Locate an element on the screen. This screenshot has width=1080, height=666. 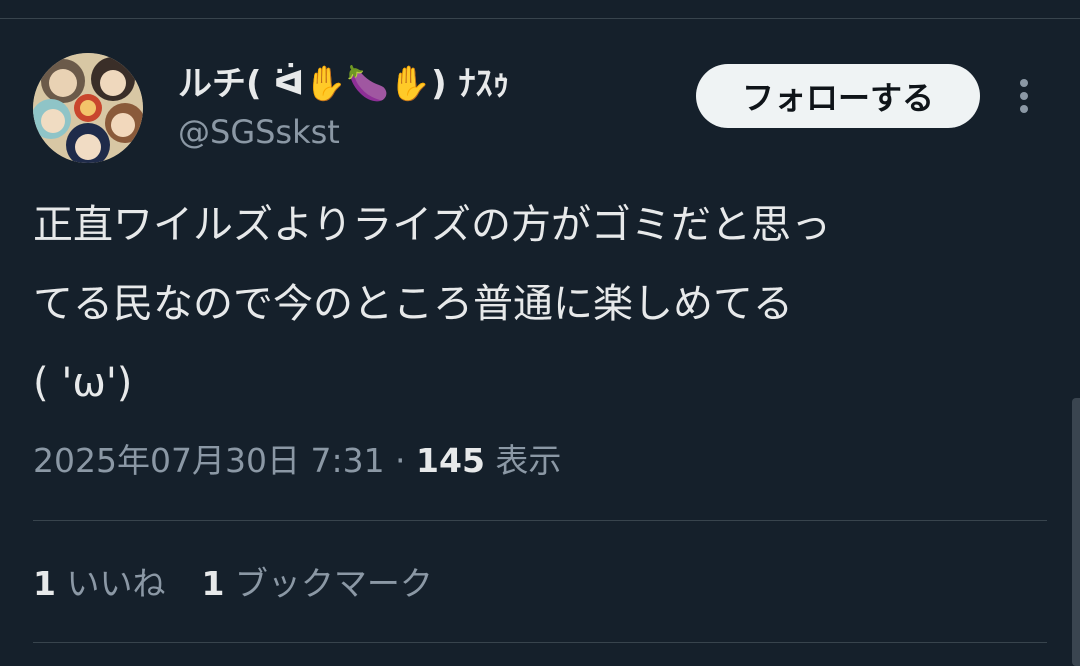
views-label: 表示 is located at coordinates (523, 460).